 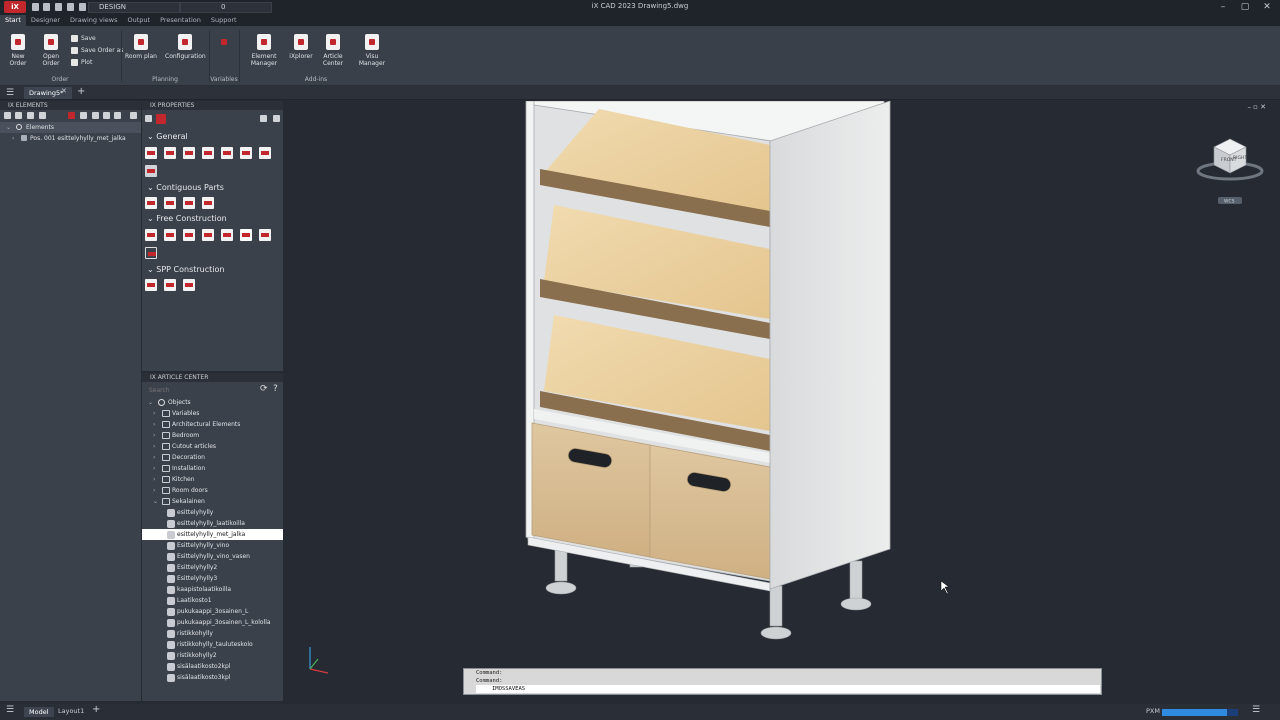 What do you see at coordinates (264, 50) in the screenshot?
I see `element-manager-button: Element Manager` at bounding box center [264, 50].